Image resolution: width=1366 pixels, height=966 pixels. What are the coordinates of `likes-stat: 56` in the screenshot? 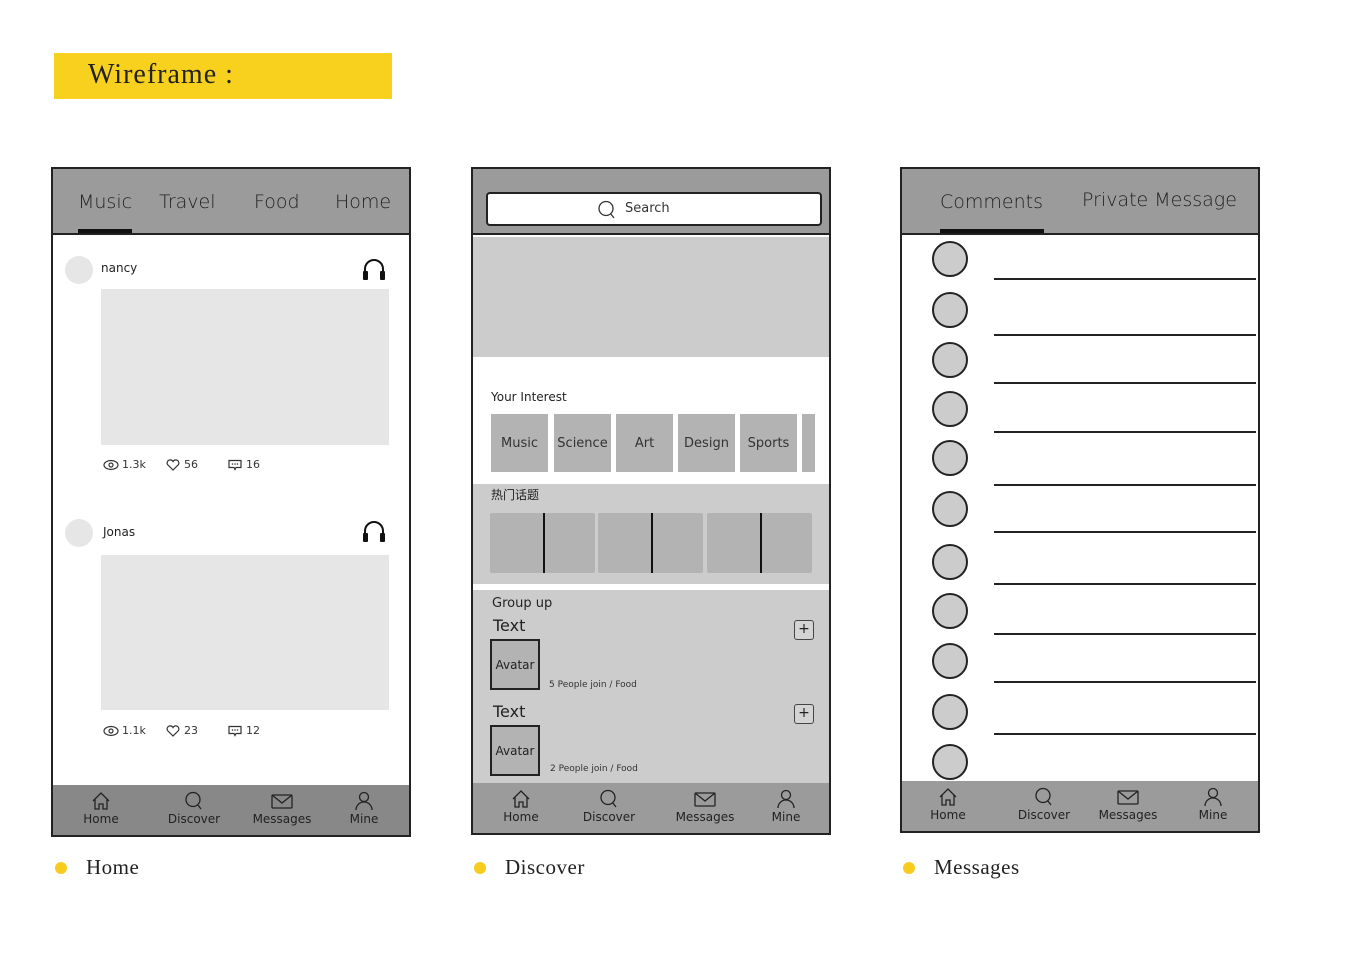 It's located at (196, 464).